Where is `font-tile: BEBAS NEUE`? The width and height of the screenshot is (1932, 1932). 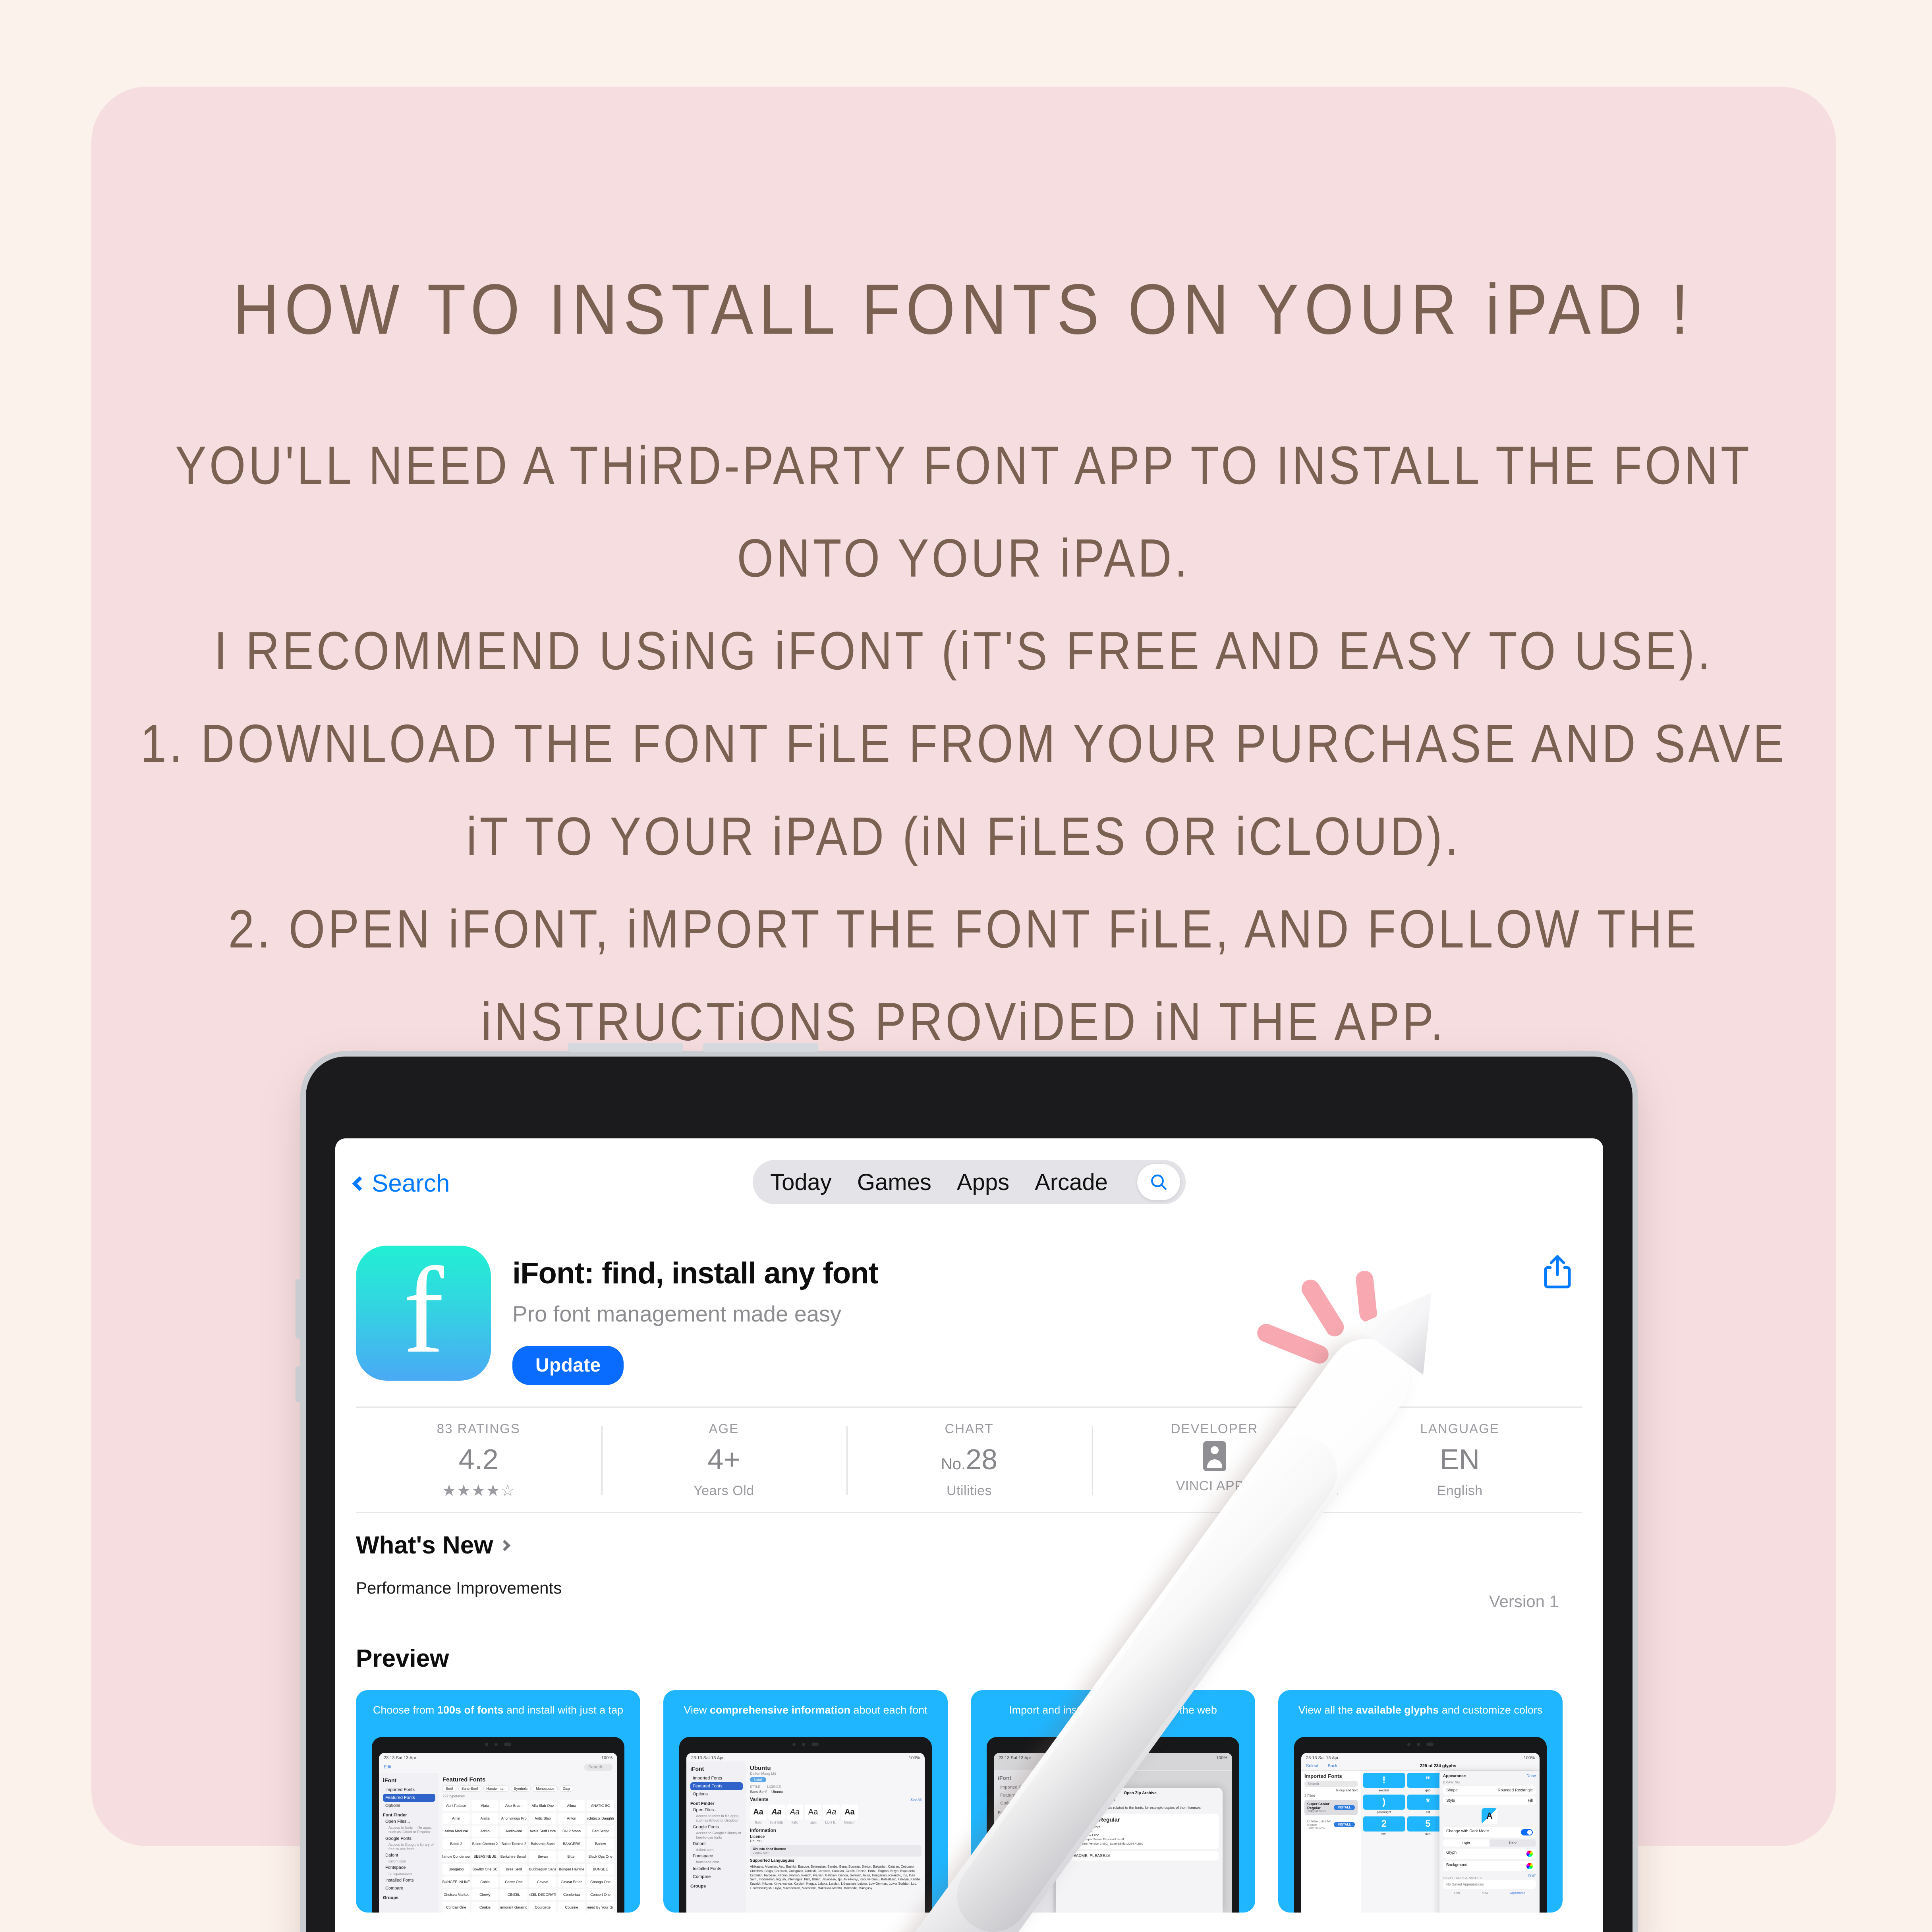 font-tile: BEBAS NEUE is located at coordinates (485, 1856).